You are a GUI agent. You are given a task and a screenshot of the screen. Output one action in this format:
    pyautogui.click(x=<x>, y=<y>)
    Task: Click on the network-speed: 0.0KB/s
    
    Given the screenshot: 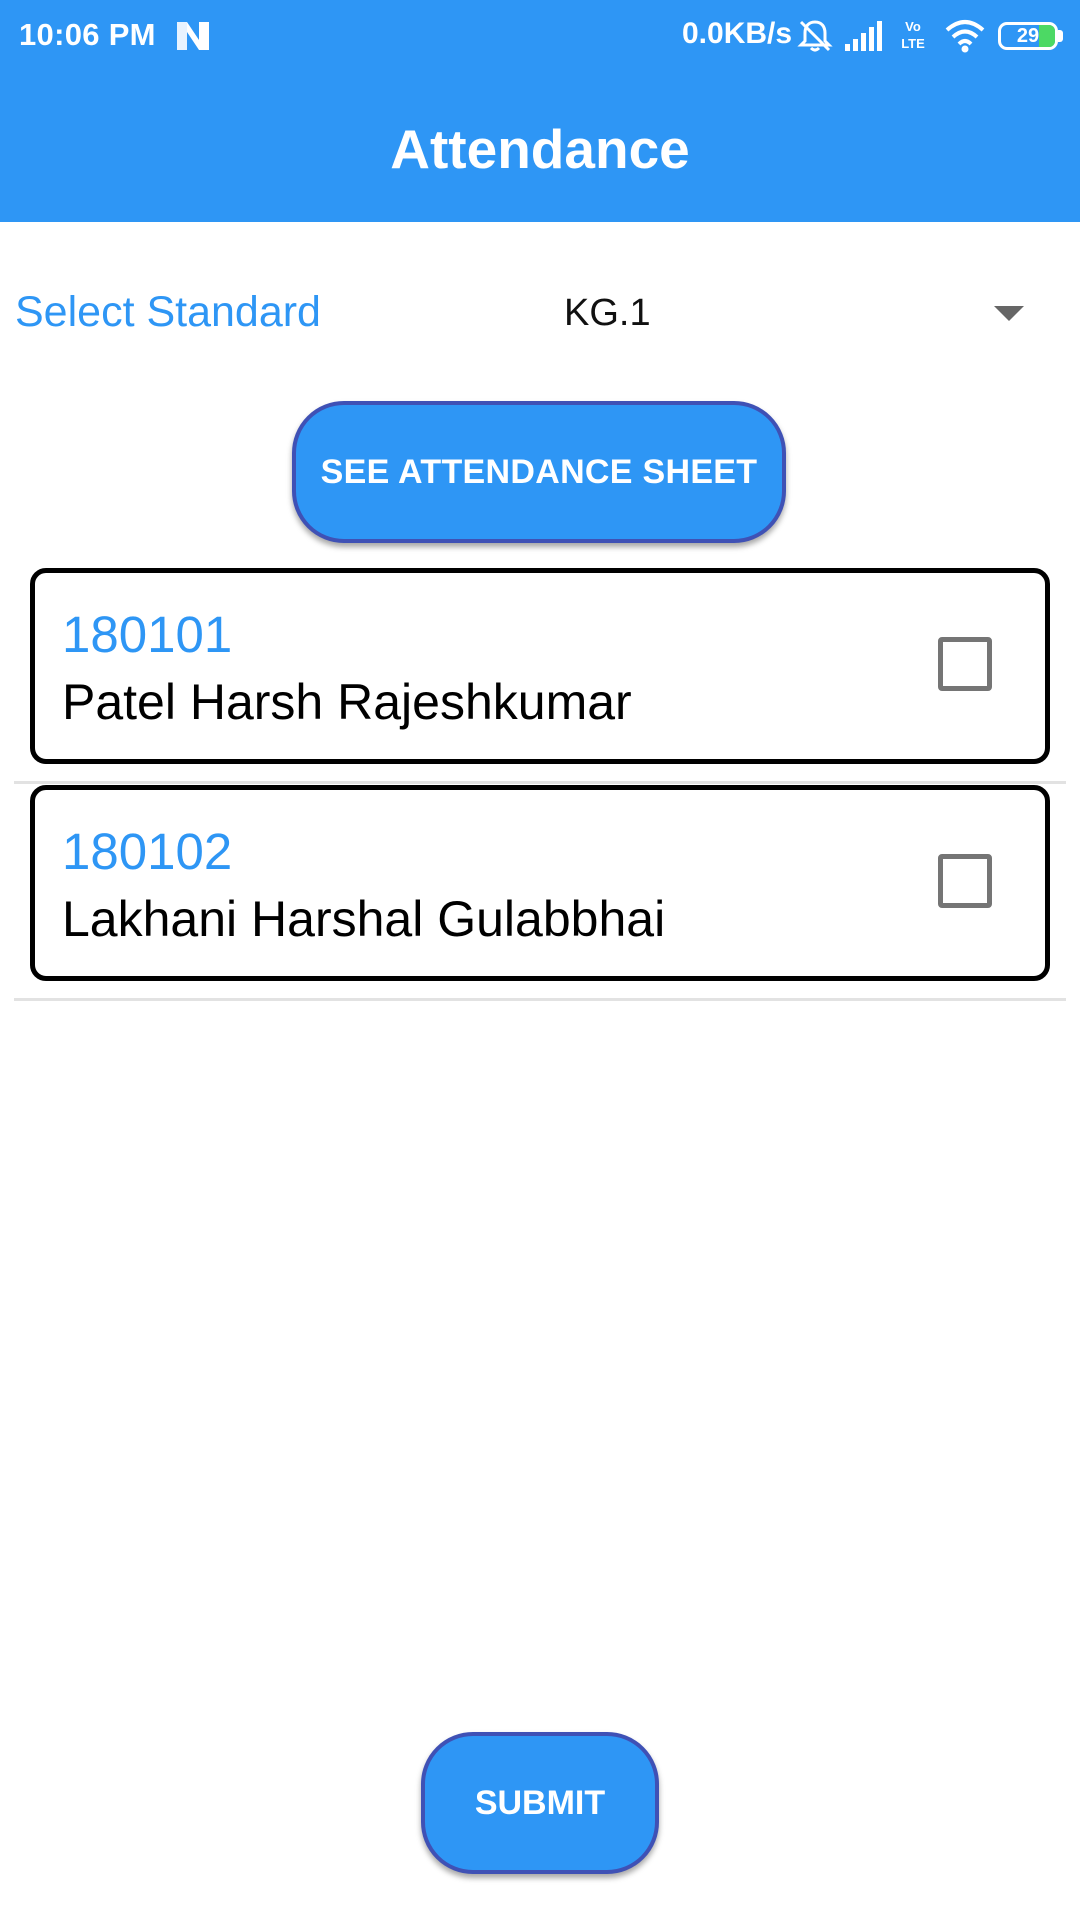 What is the action you would take?
    pyautogui.click(x=737, y=33)
    